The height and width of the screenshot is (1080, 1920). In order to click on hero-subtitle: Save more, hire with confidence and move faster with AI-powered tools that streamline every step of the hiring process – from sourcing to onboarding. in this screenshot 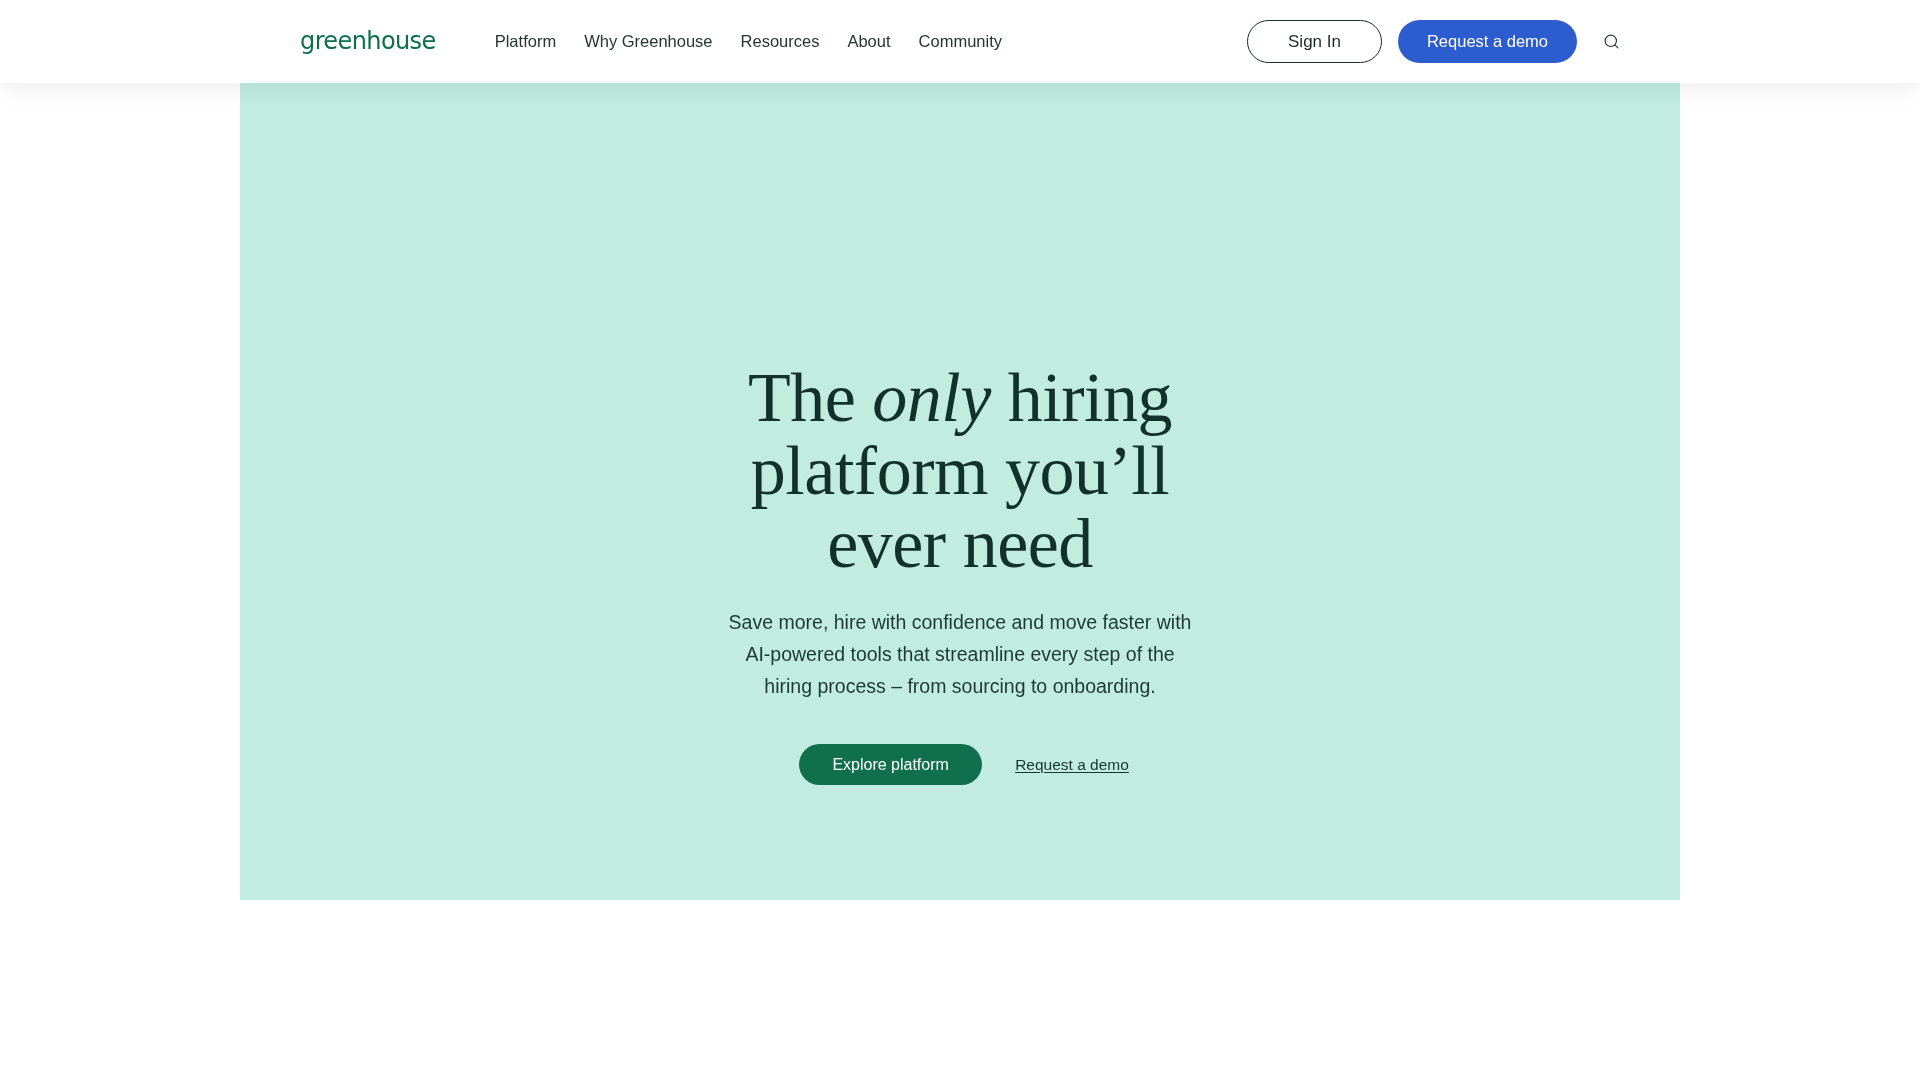, I will do `click(960, 654)`.